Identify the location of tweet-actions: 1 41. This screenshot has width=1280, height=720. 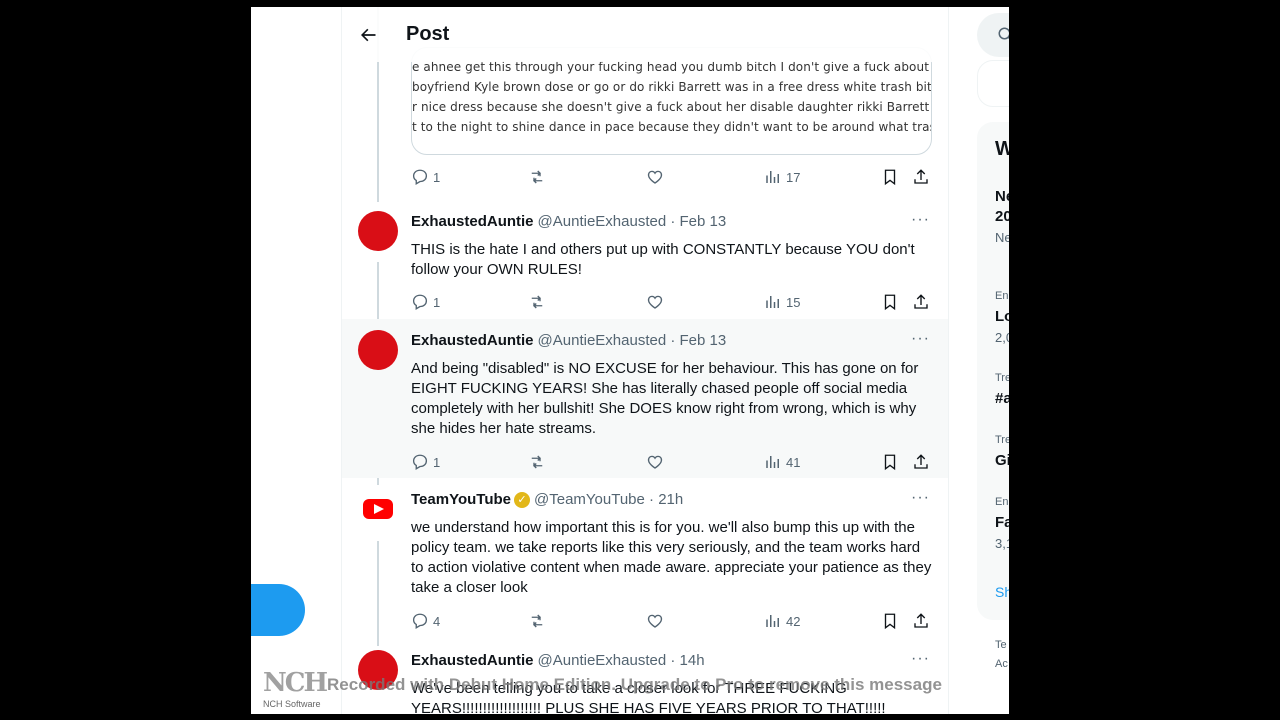
(673, 463).